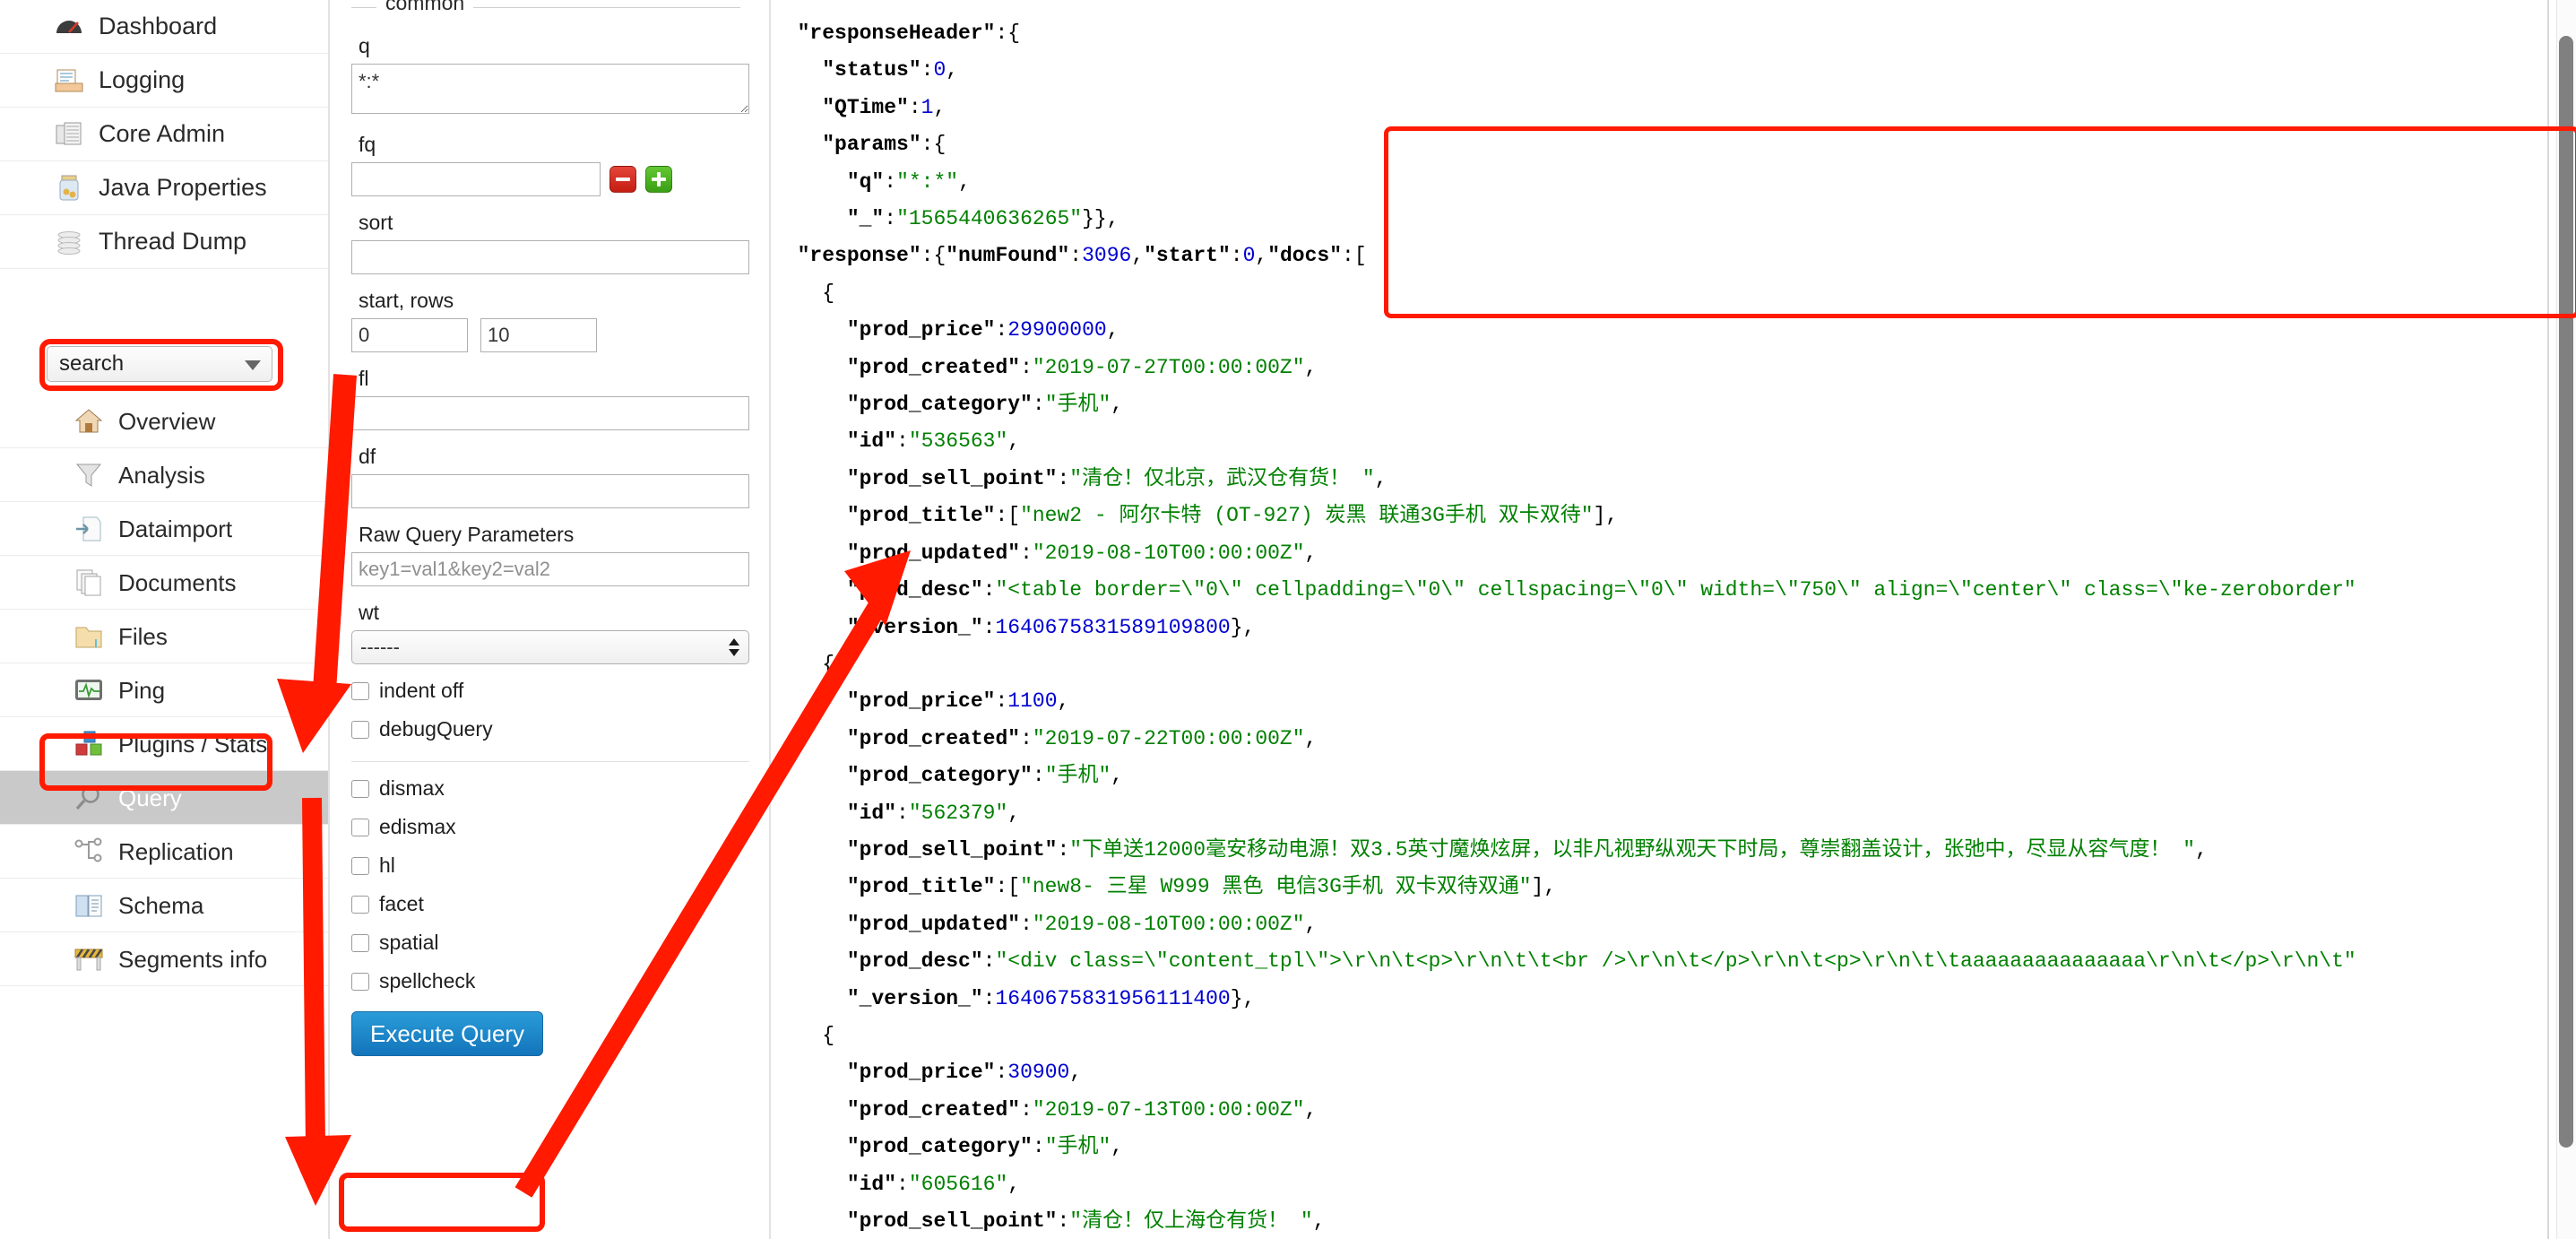 Image resolution: width=2576 pixels, height=1239 pixels. I want to click on fq-label: fq, so click(367, 145).